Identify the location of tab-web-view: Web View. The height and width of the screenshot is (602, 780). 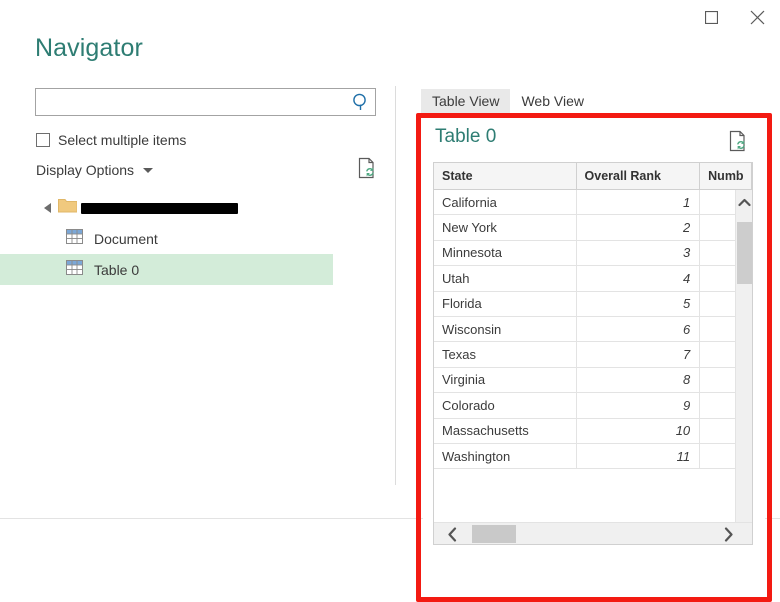
(552, 101).